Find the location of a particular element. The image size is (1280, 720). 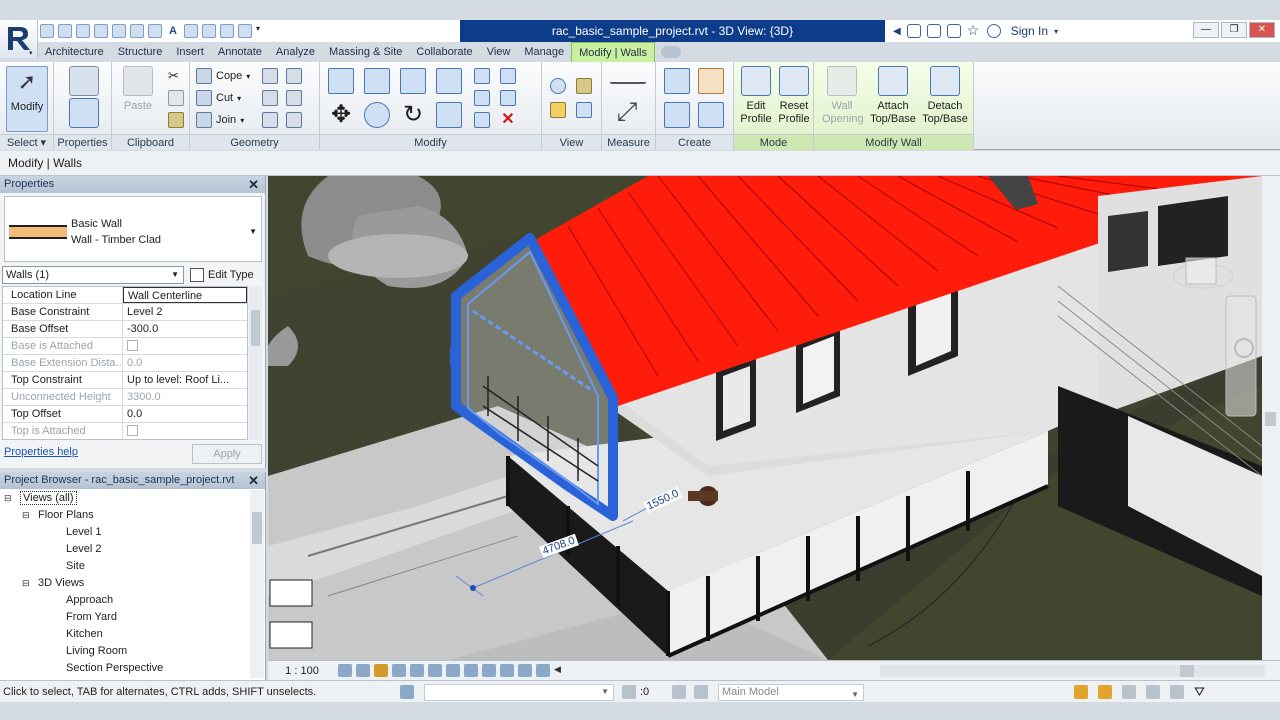

tree-node: Section Perspective is located at coordinates (125, 668).